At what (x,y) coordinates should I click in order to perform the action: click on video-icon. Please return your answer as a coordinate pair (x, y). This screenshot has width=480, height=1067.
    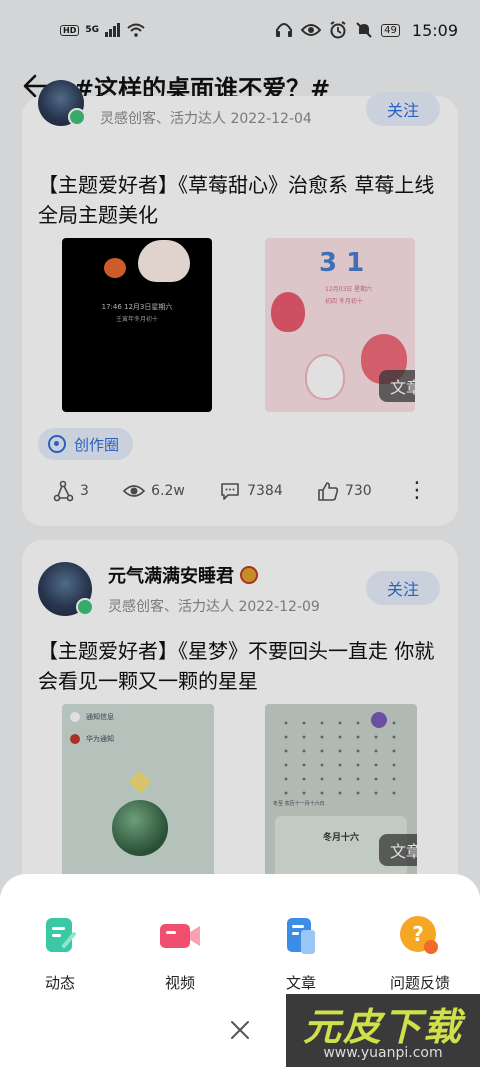
    Looking at the image, I should click on (180, 936).